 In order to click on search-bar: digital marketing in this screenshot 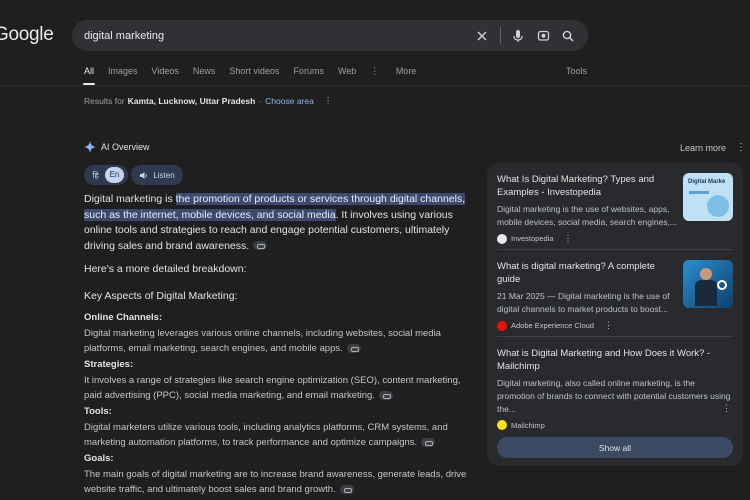, I will do `click(330, 35)`.